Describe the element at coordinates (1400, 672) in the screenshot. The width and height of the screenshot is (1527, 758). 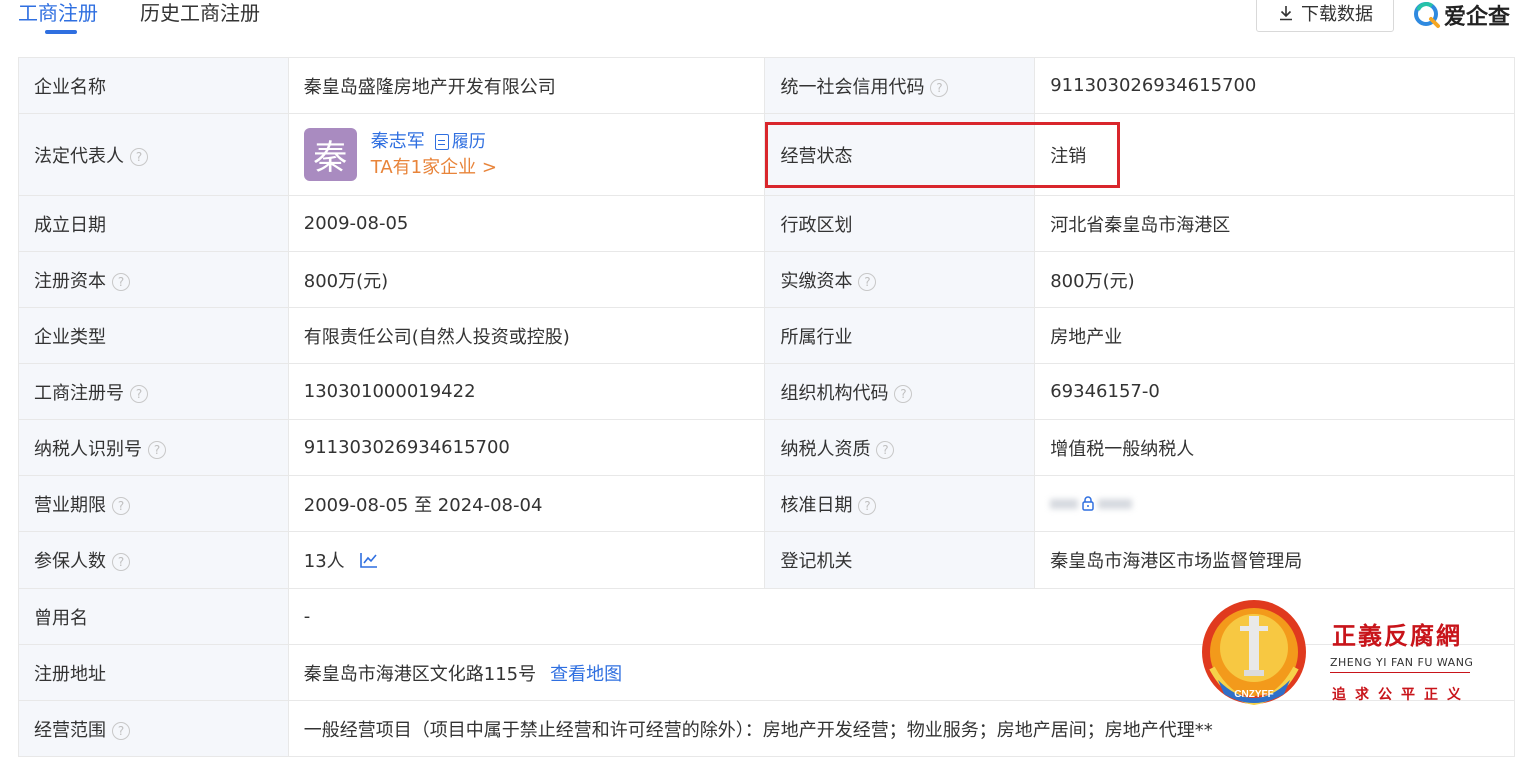
I see `watermark-divider` at that location.